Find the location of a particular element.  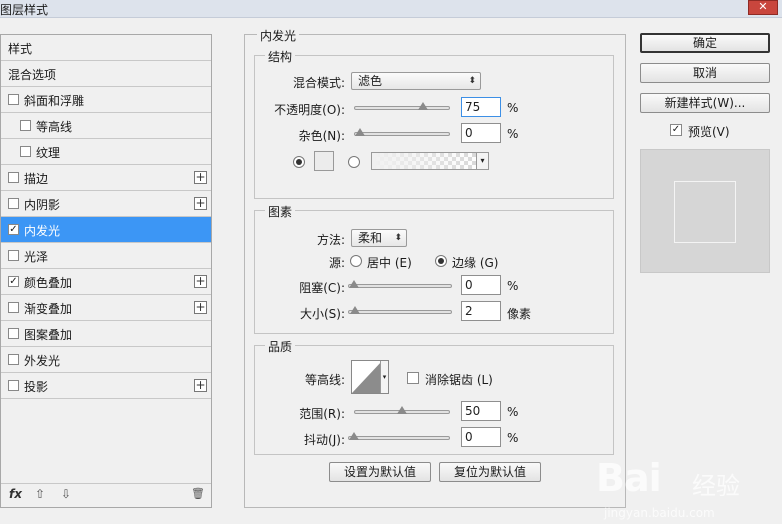

style-item-7: ✓ 内发光 is located at coordinates (106, 230).